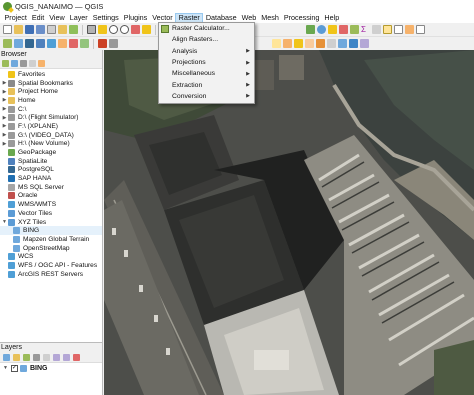 The image size is (474, 395). I want to click on open-project-icon, so click(18, 29).